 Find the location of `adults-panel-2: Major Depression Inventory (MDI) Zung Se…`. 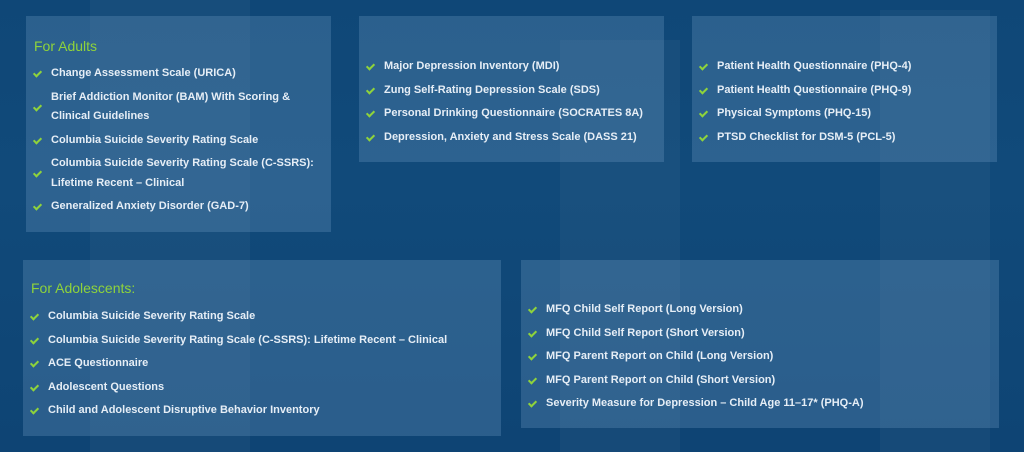

adults-panel-2: Major Depression Inventory (MDI) Zung Se… is located at coordinates (511, 89).